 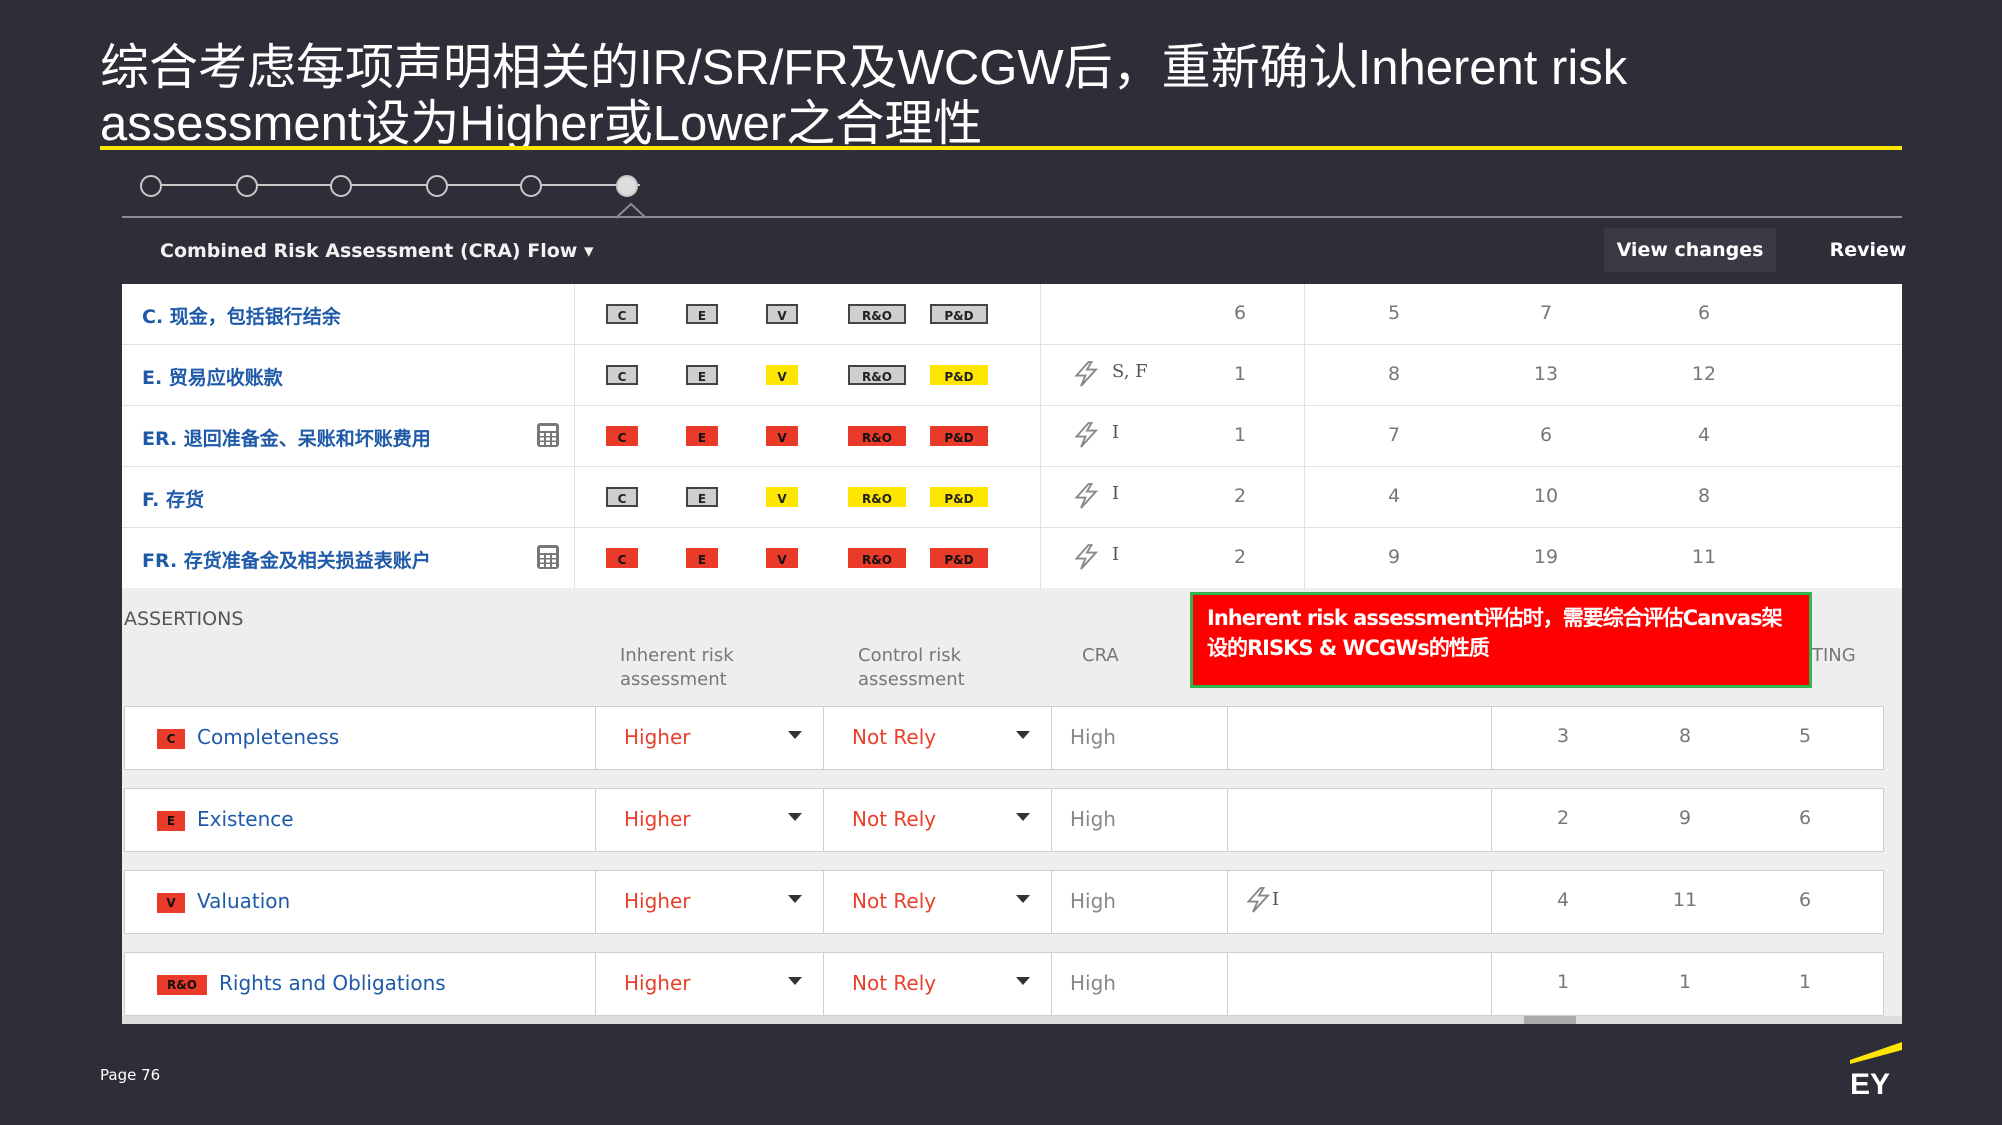 I want to click on assertion-name-link: Completeness, so click(x=268, y=737).